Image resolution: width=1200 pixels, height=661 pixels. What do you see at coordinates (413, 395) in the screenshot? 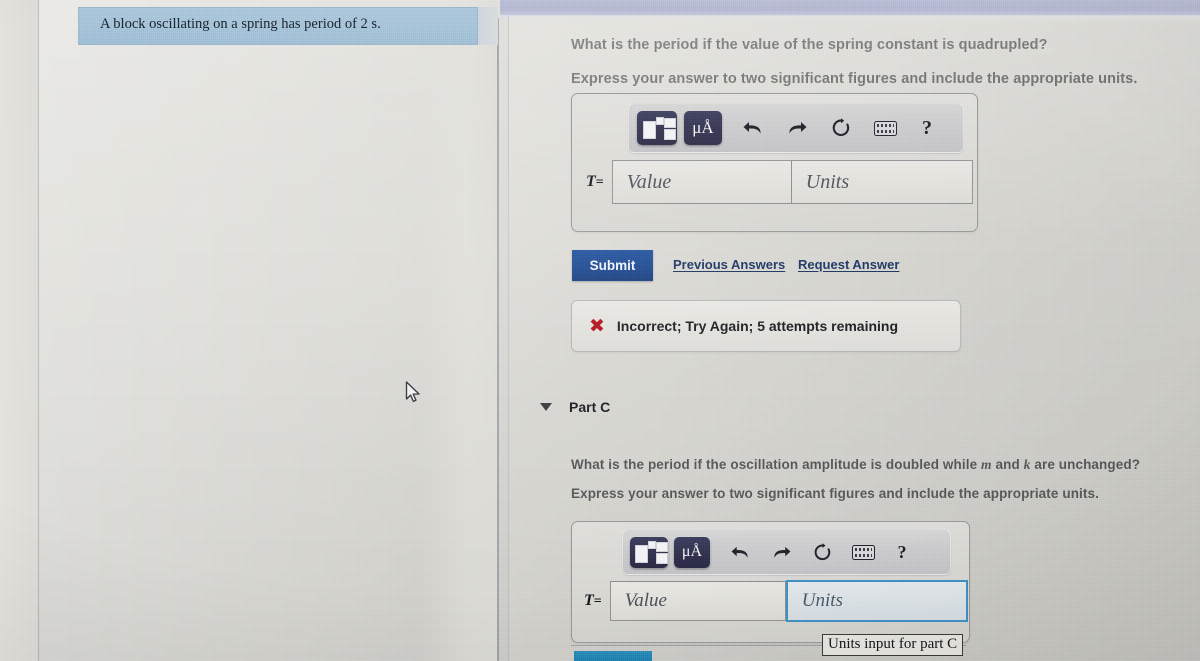
I see `mouse-cursor` at bounding box center [413, 395].